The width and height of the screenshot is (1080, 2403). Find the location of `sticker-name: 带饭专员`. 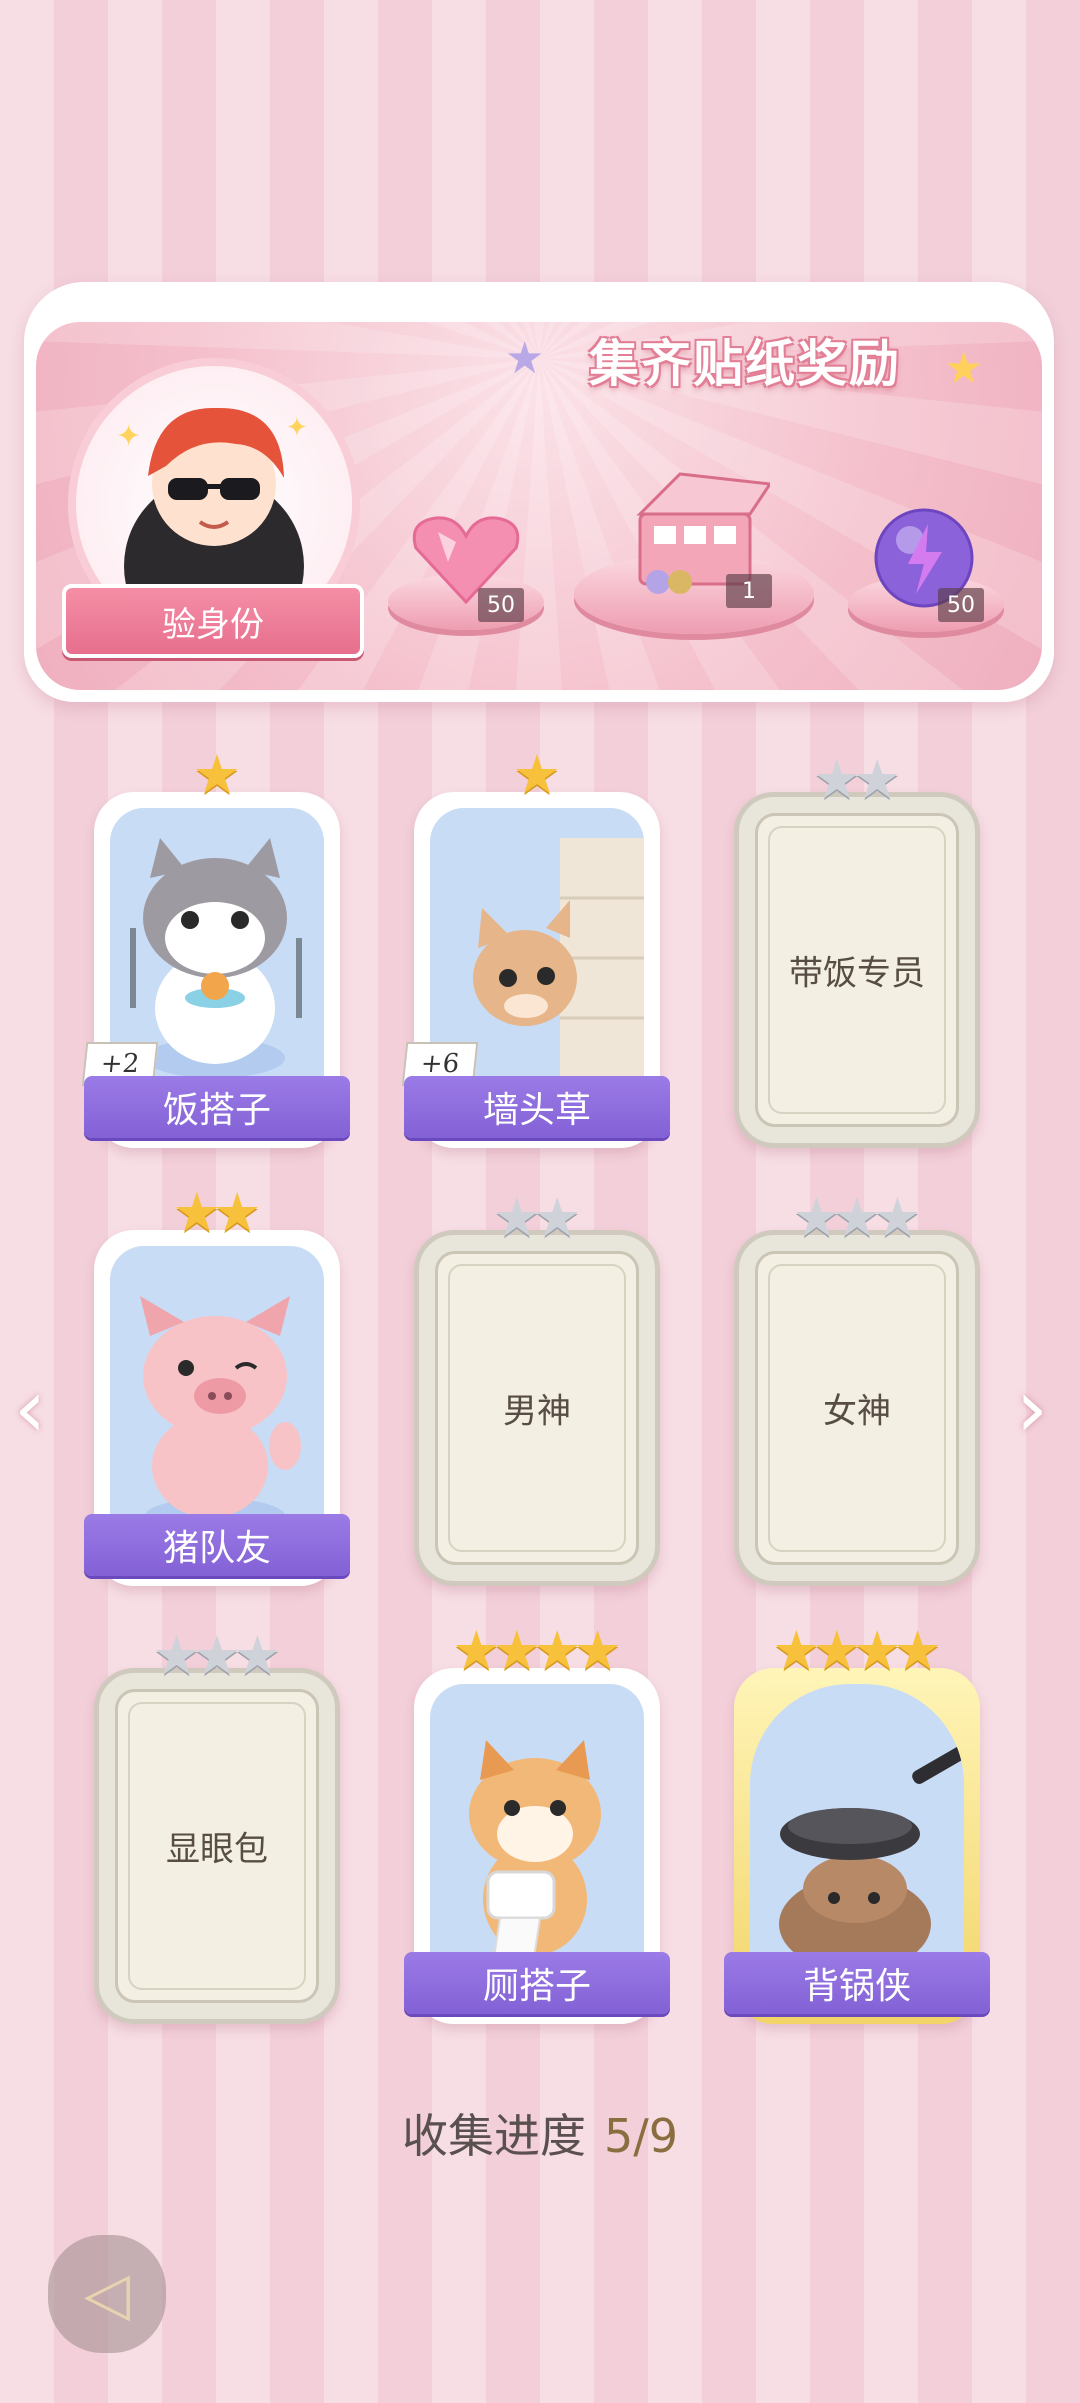

sticker-name: 带饭专员 is located at coordinates (857, 973).